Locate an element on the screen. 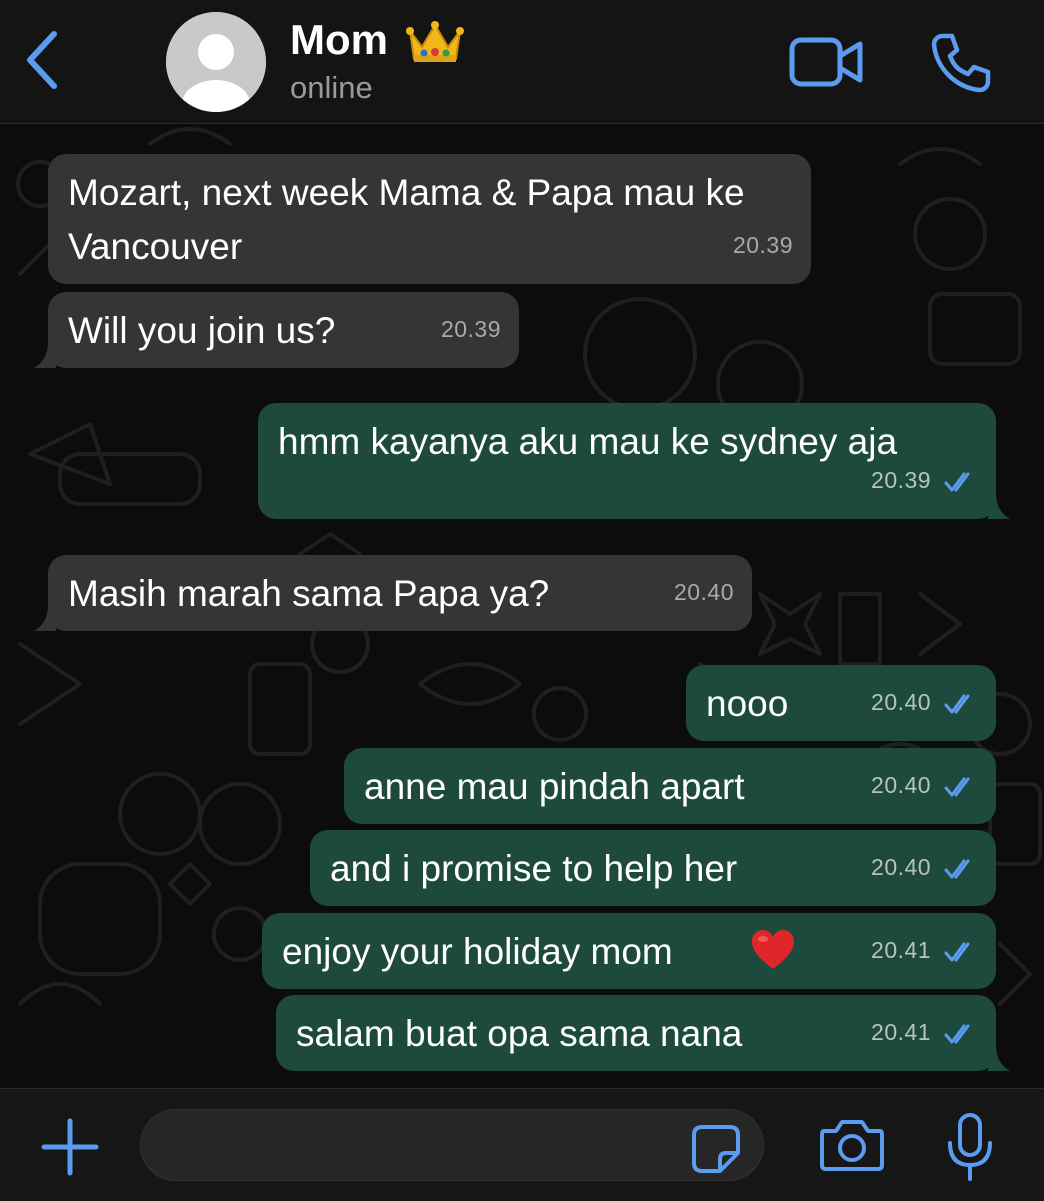 This screenshot has width=1044, height=1201. contact-name: Mom is located at coordinates (377, 40).